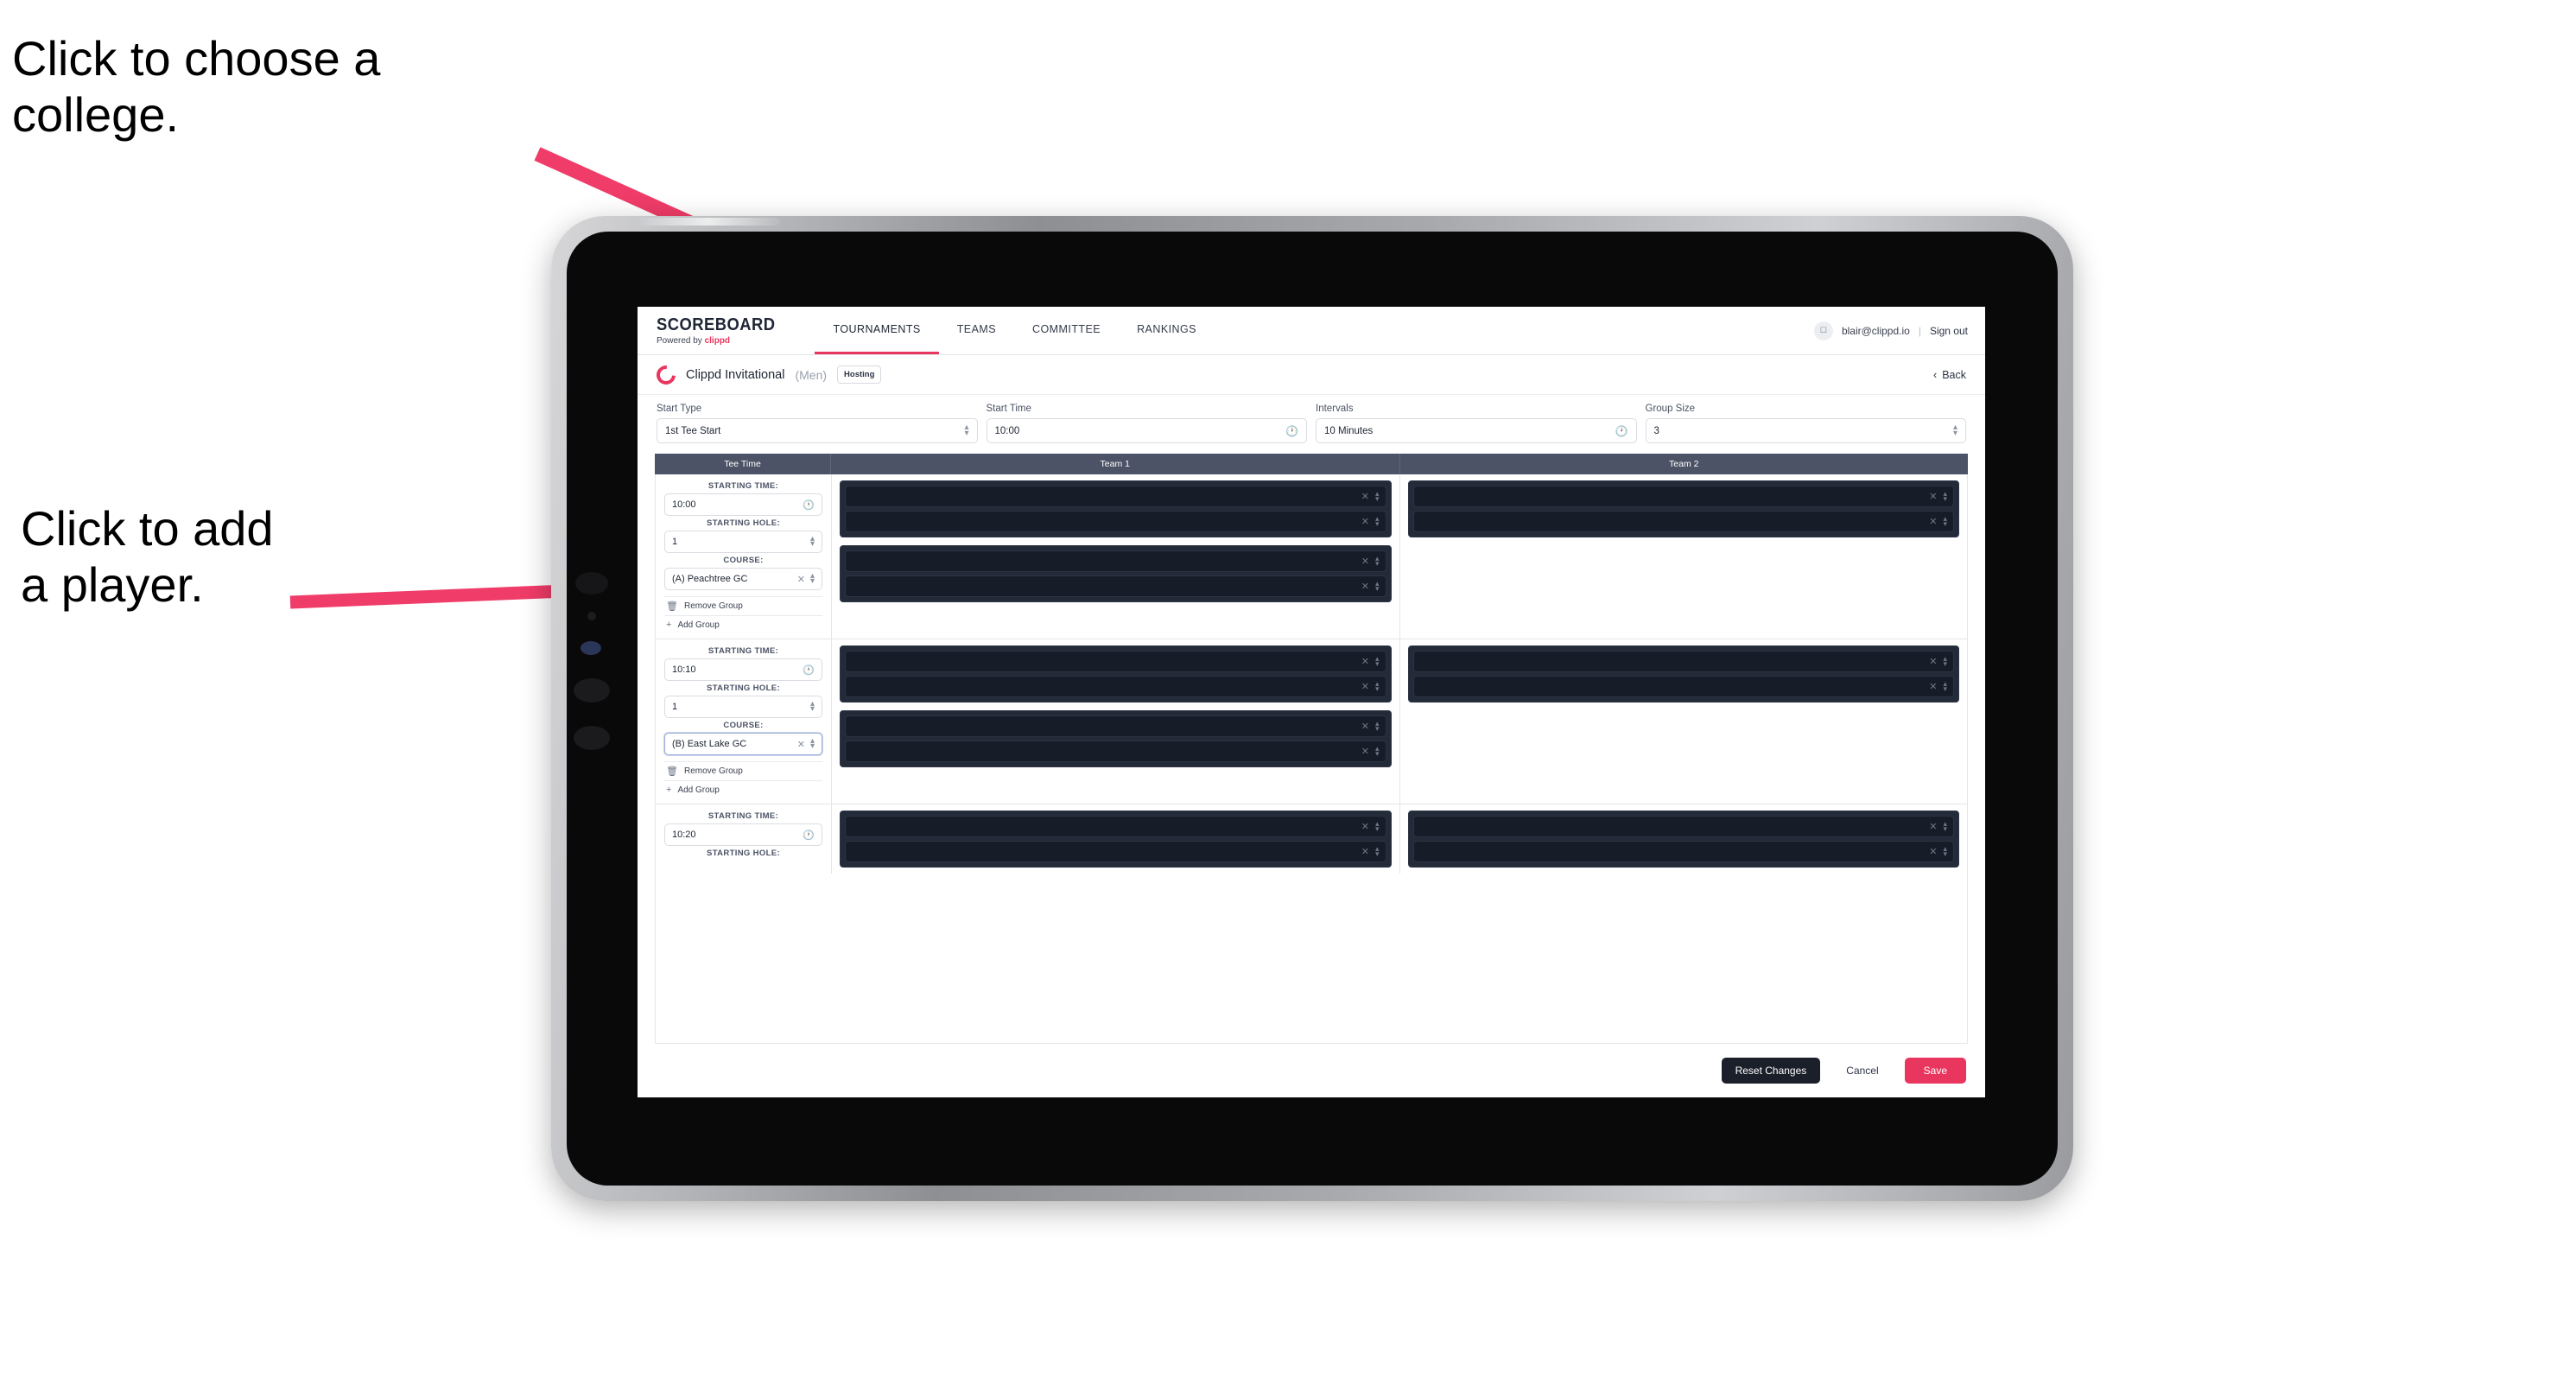  I want to click on starting-time-input: 10:00 🕐, so click(743, 504).